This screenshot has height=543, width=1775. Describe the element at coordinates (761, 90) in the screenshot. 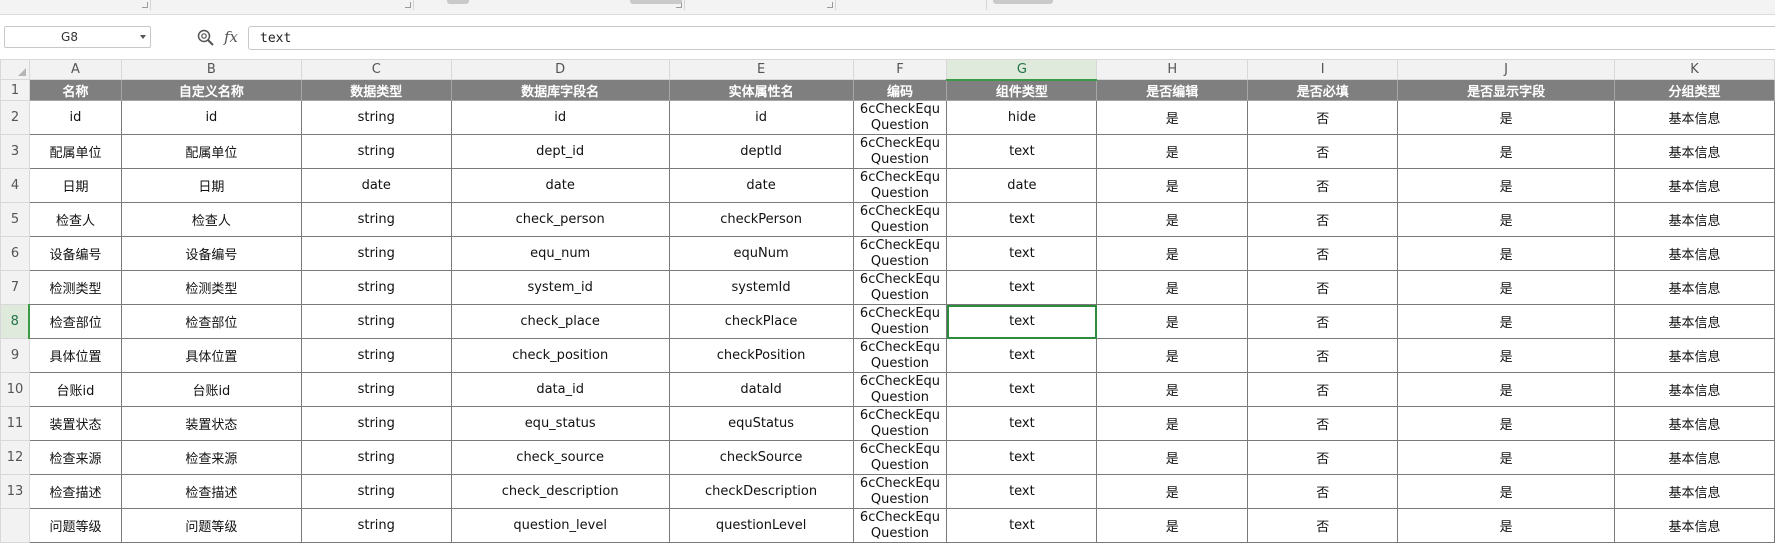

I see `header-cell: 实体属性名` at that location.